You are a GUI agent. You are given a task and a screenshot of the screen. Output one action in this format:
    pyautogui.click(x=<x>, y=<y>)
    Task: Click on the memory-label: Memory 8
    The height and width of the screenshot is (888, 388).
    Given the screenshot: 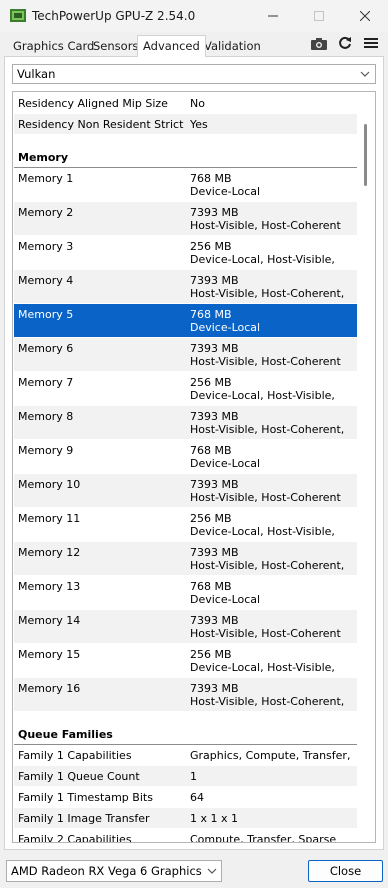 What is the action you would take?
    pyautogui.click(x=46, y=416)
    